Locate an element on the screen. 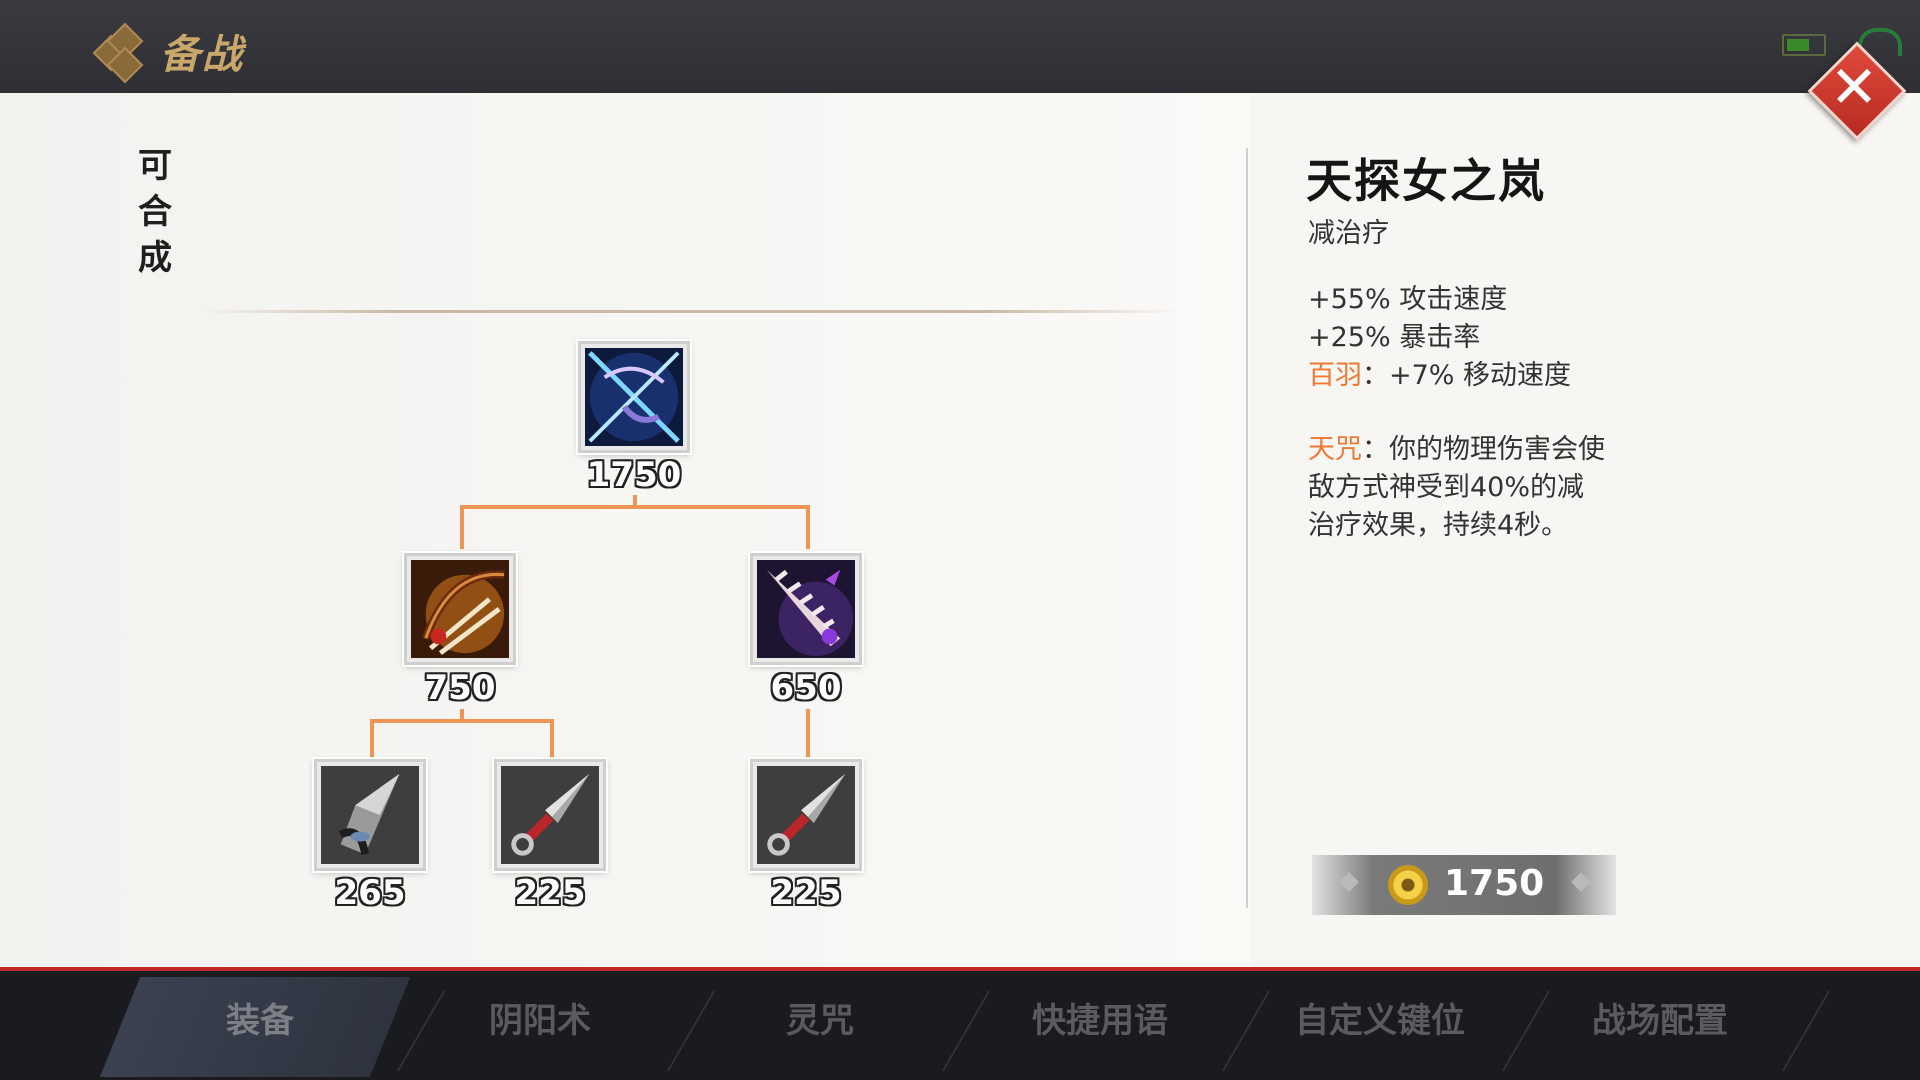  tab-spells: 灵咒 is located at coordinates (820, 1025).